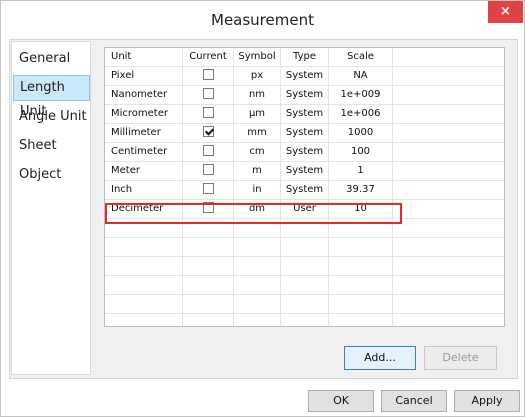  I want to click on symbol-cell: m, so click(257, 171).